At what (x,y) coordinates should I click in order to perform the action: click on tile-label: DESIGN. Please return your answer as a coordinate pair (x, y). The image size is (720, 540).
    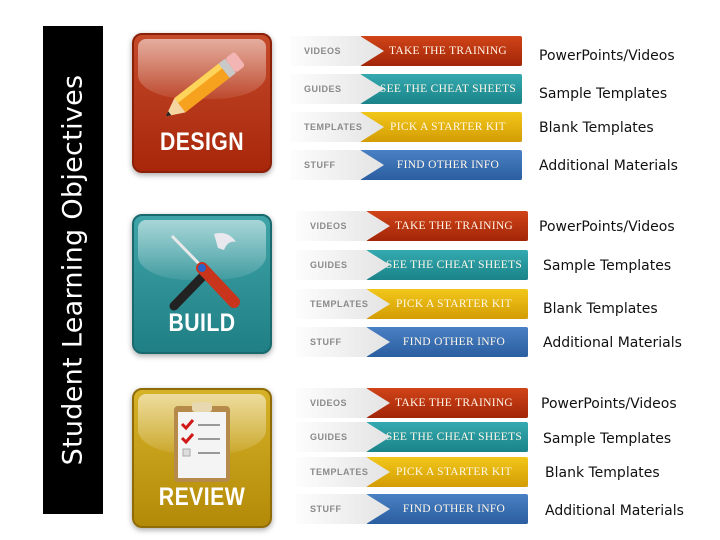
    Looking at the image, I should click on (202, 142).